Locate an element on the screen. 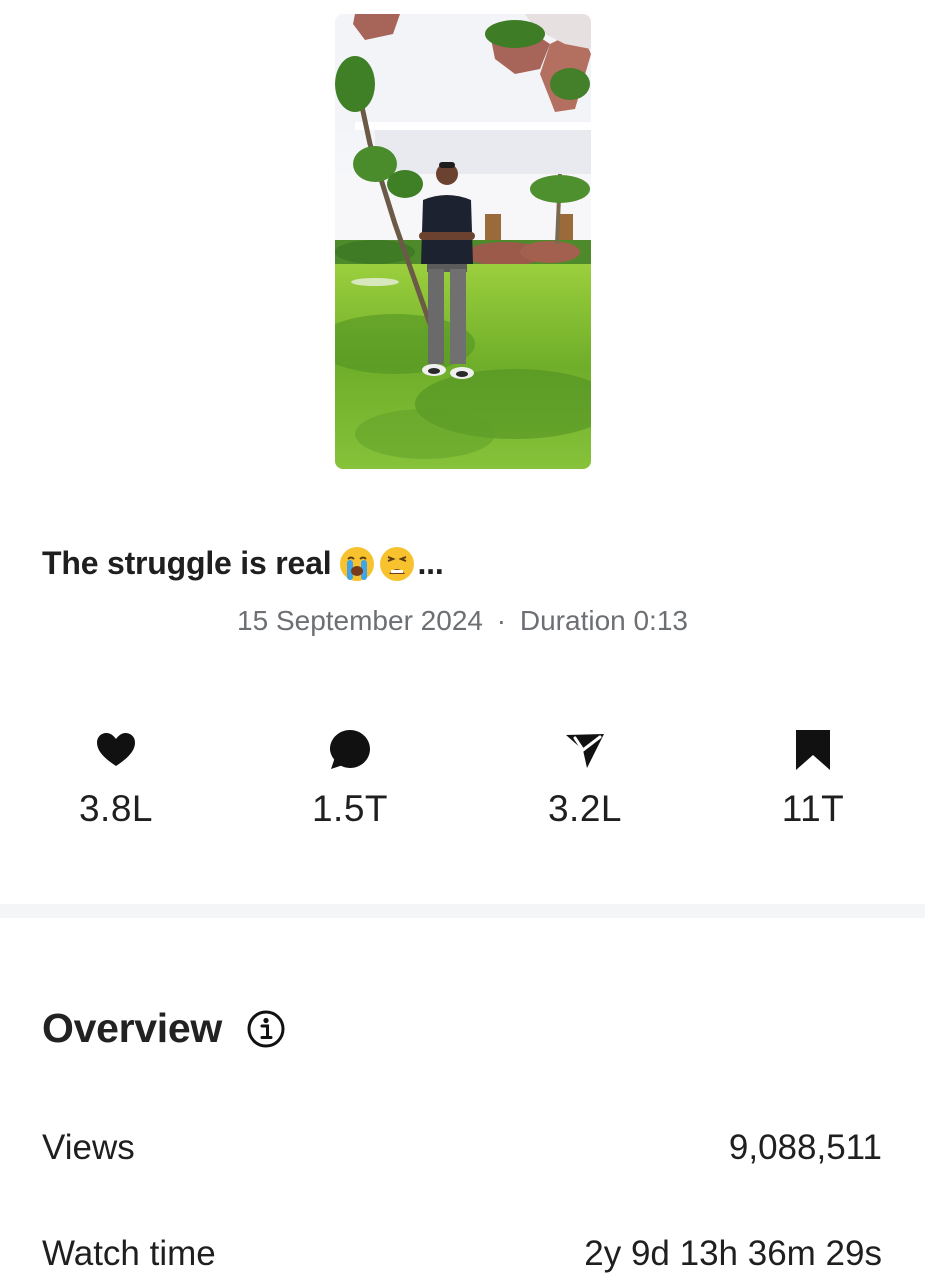 This screenshot has width=925, height=1280. reel-thumbnail is located at coordinates (463, 241).